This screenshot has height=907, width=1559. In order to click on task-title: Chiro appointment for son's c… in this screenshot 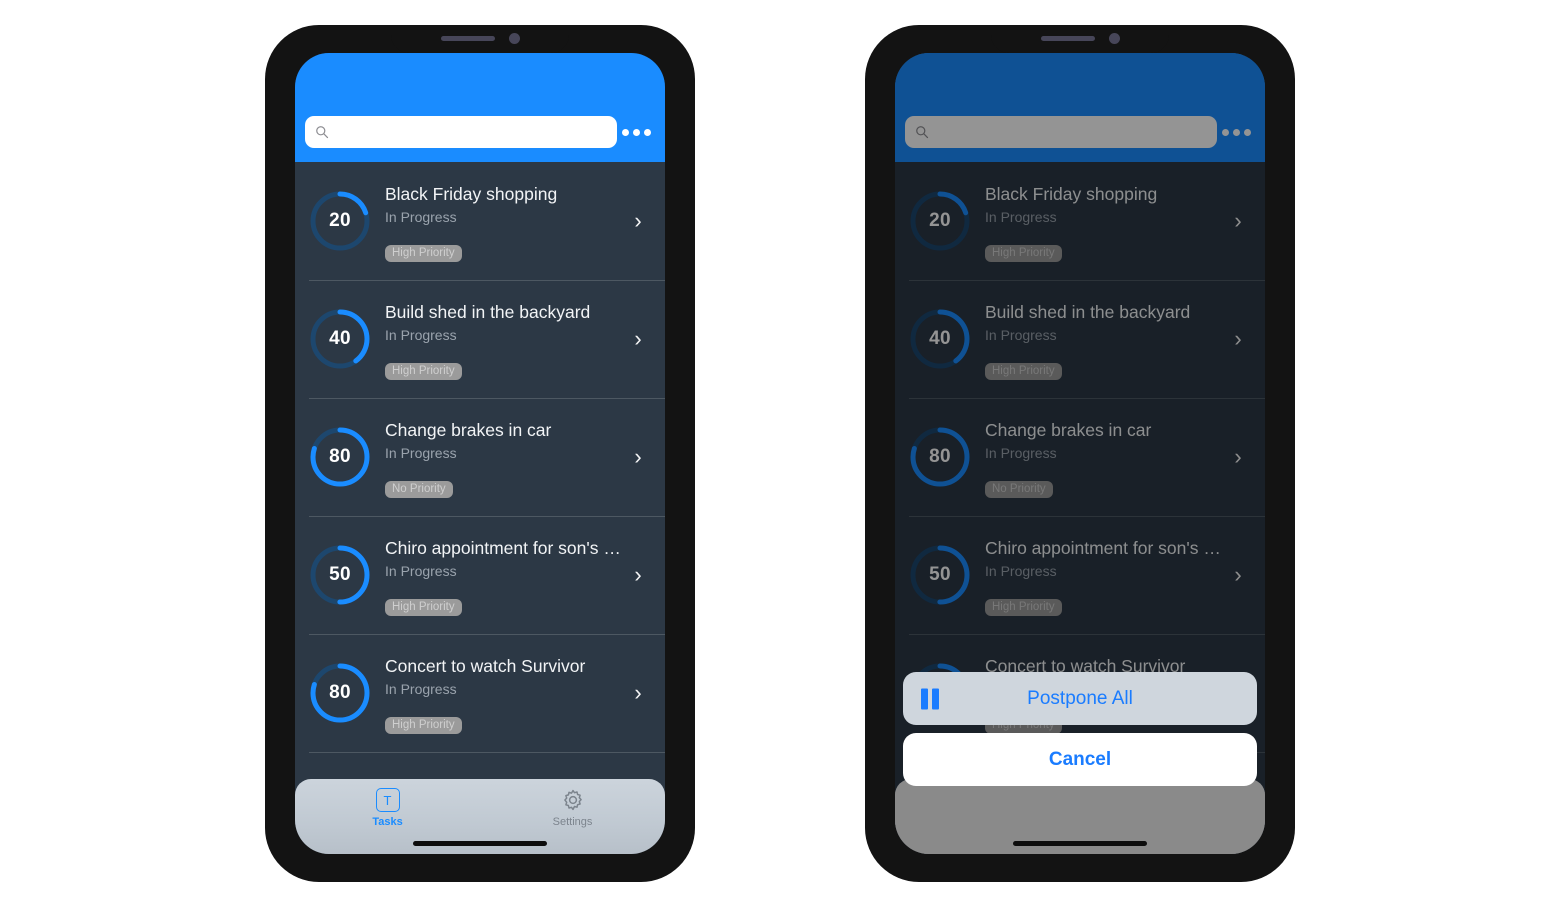, I will do `click(506, 547)`.